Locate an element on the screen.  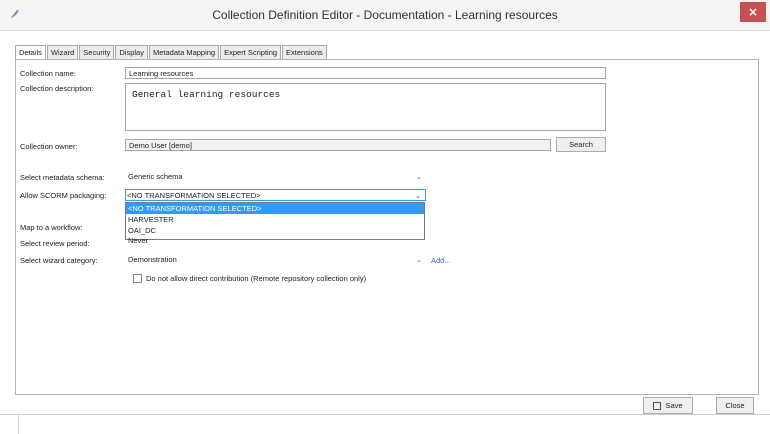
save-icon is located at coordinates (657, 406).